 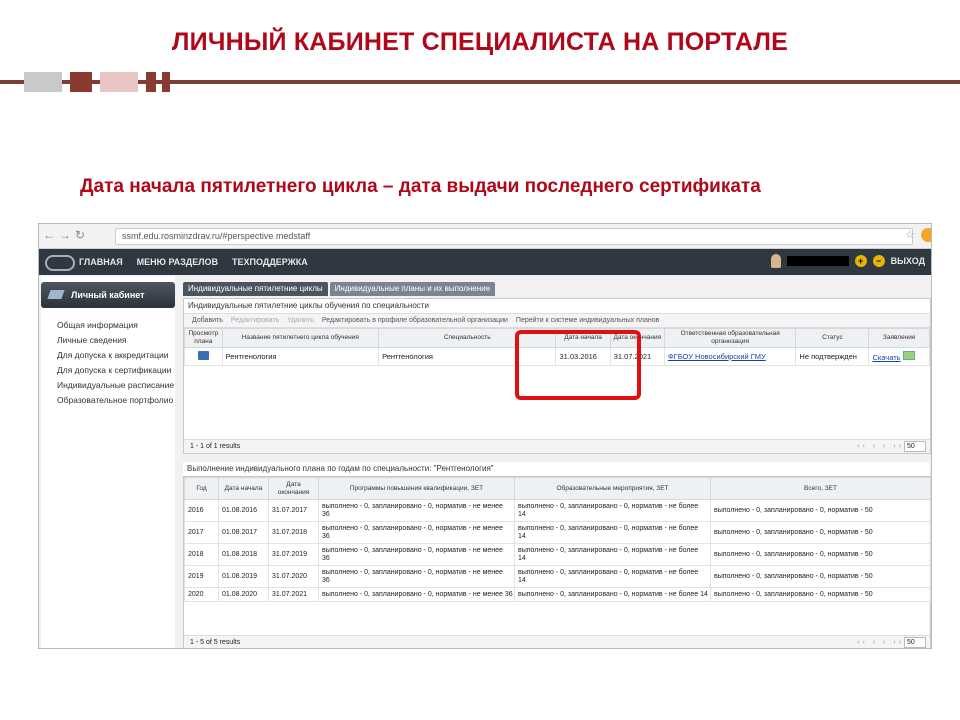 What do you see at coordinates (108, 295) in the screenshot?
I see `sidebar-header: Личный кабинет` at bounding box center [108, 295].